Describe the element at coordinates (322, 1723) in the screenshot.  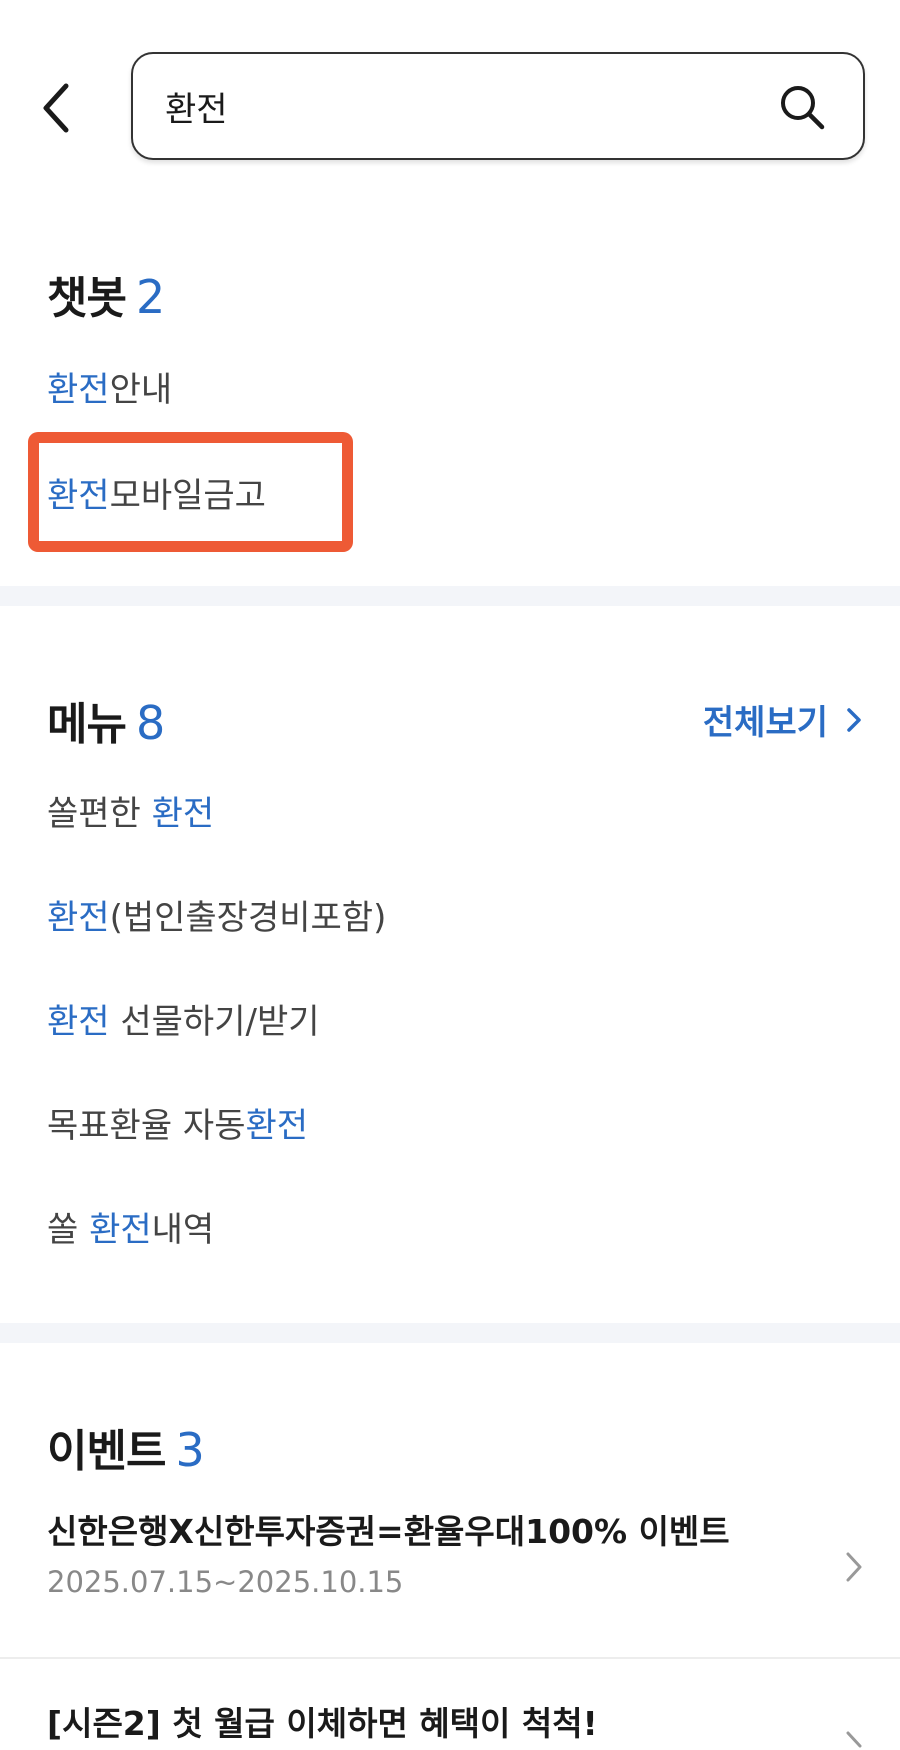
I see `event-title: [시즌2] 첫 월급 이체하면 혜택이 척척!` at that location.